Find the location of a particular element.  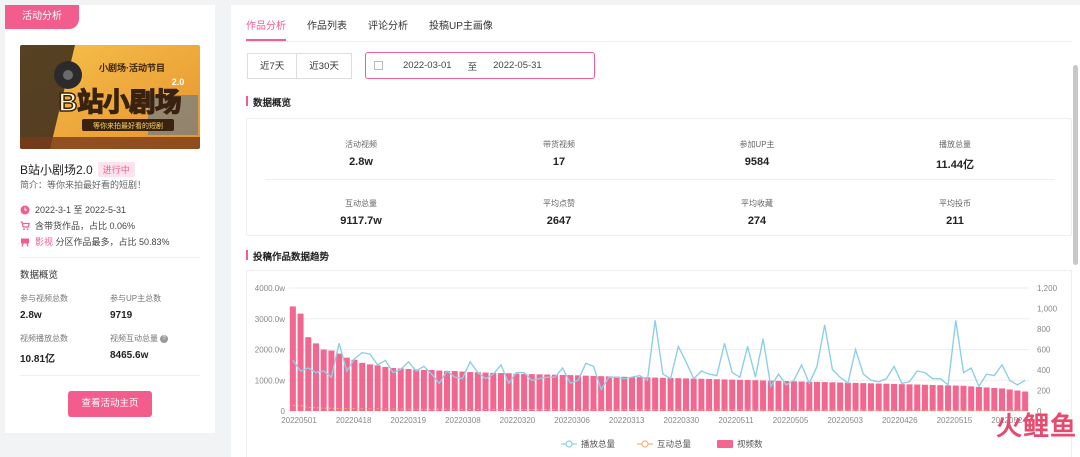

category-name: 影视 is located at coordinates (44, 242).